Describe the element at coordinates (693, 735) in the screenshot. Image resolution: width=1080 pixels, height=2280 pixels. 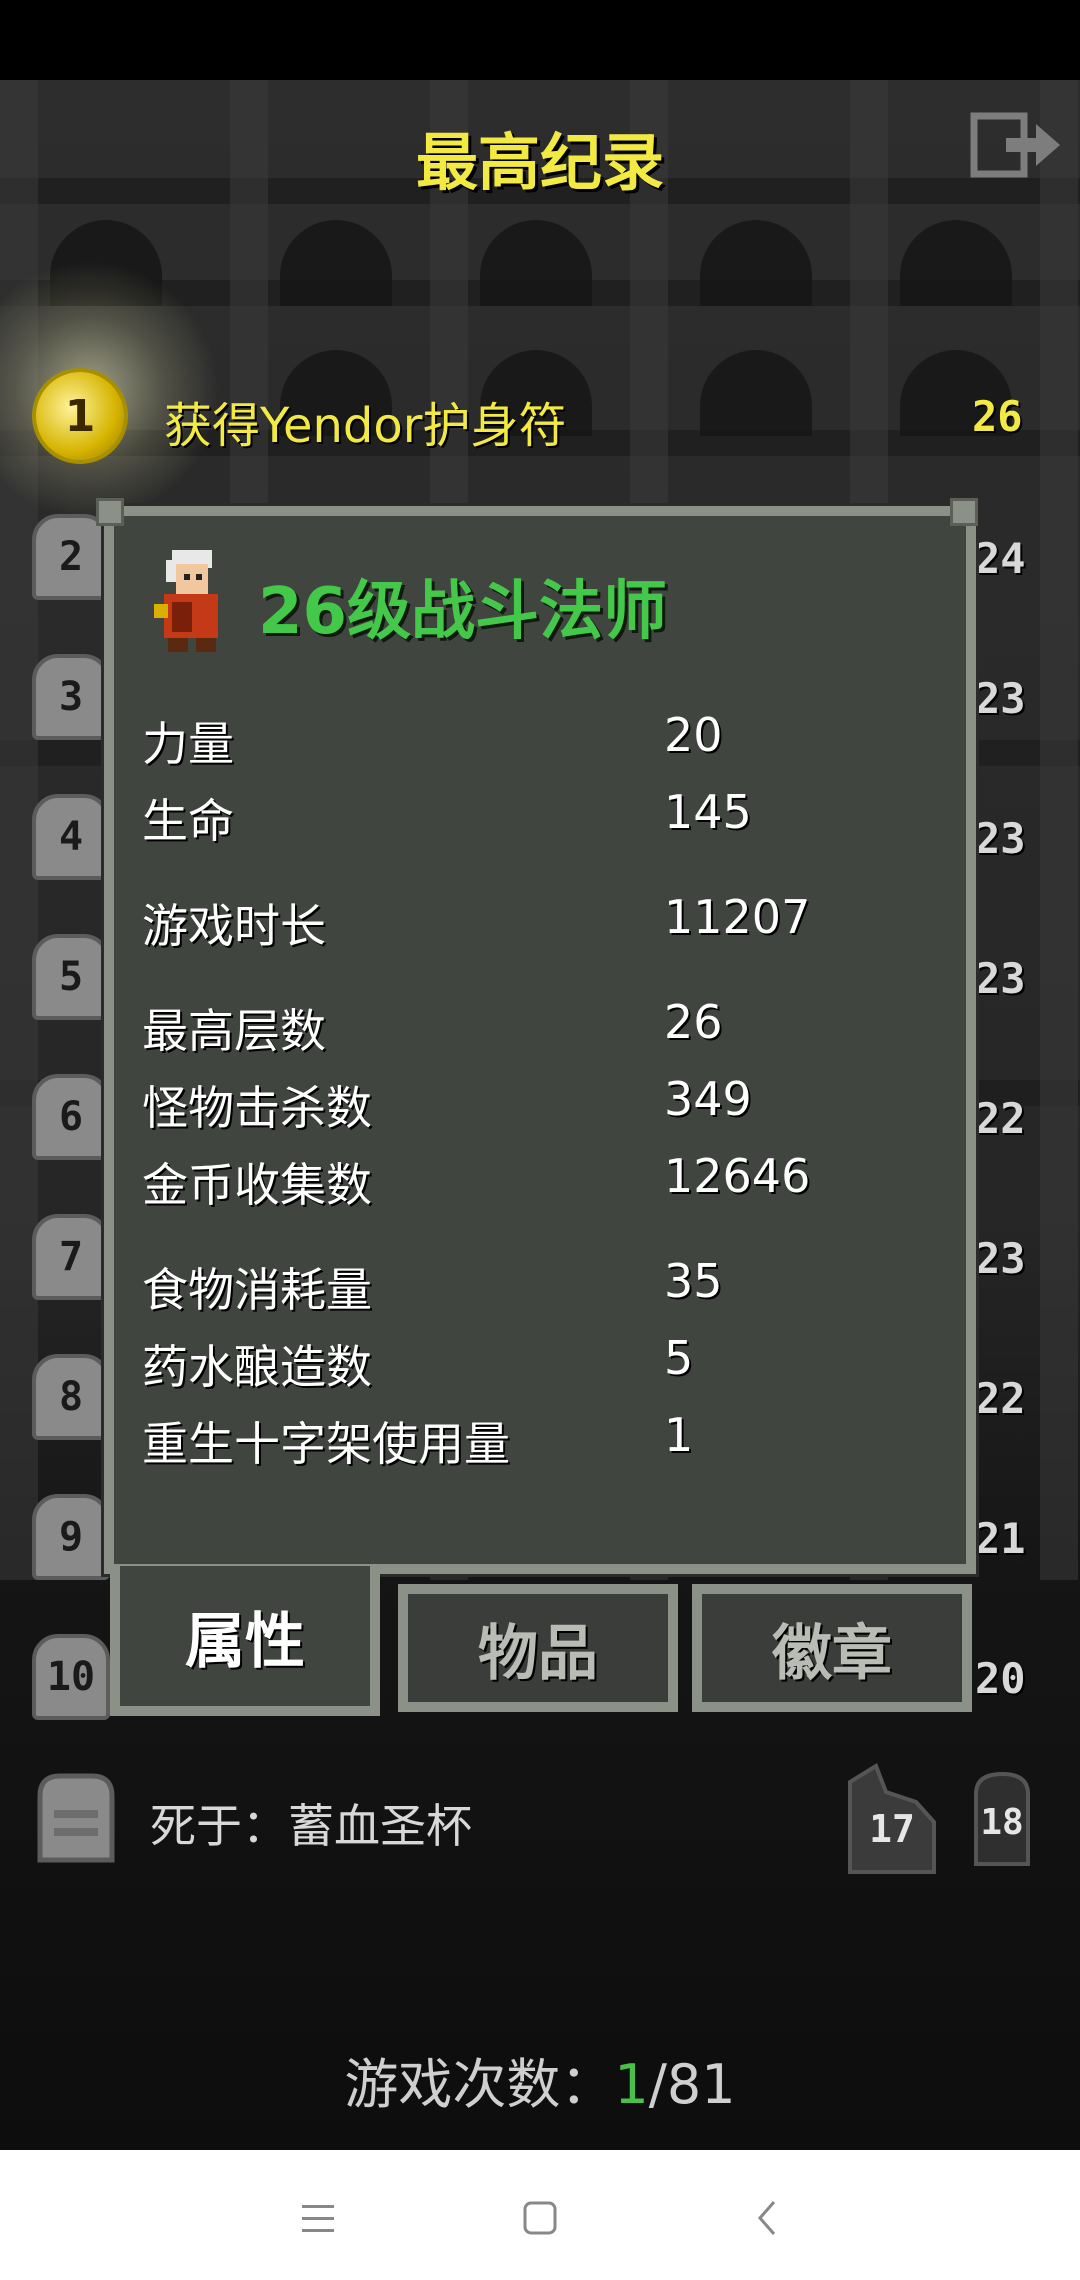
I see `stat-value: 20` at that location.